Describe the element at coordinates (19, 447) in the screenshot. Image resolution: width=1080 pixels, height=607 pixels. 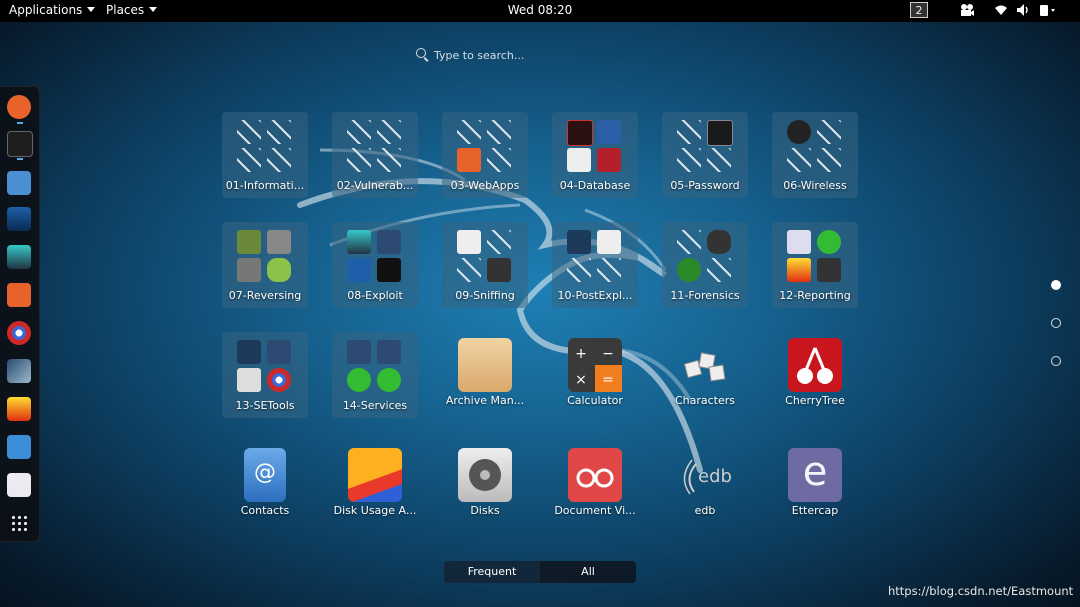
I see `cutycapt-icon` at that location.